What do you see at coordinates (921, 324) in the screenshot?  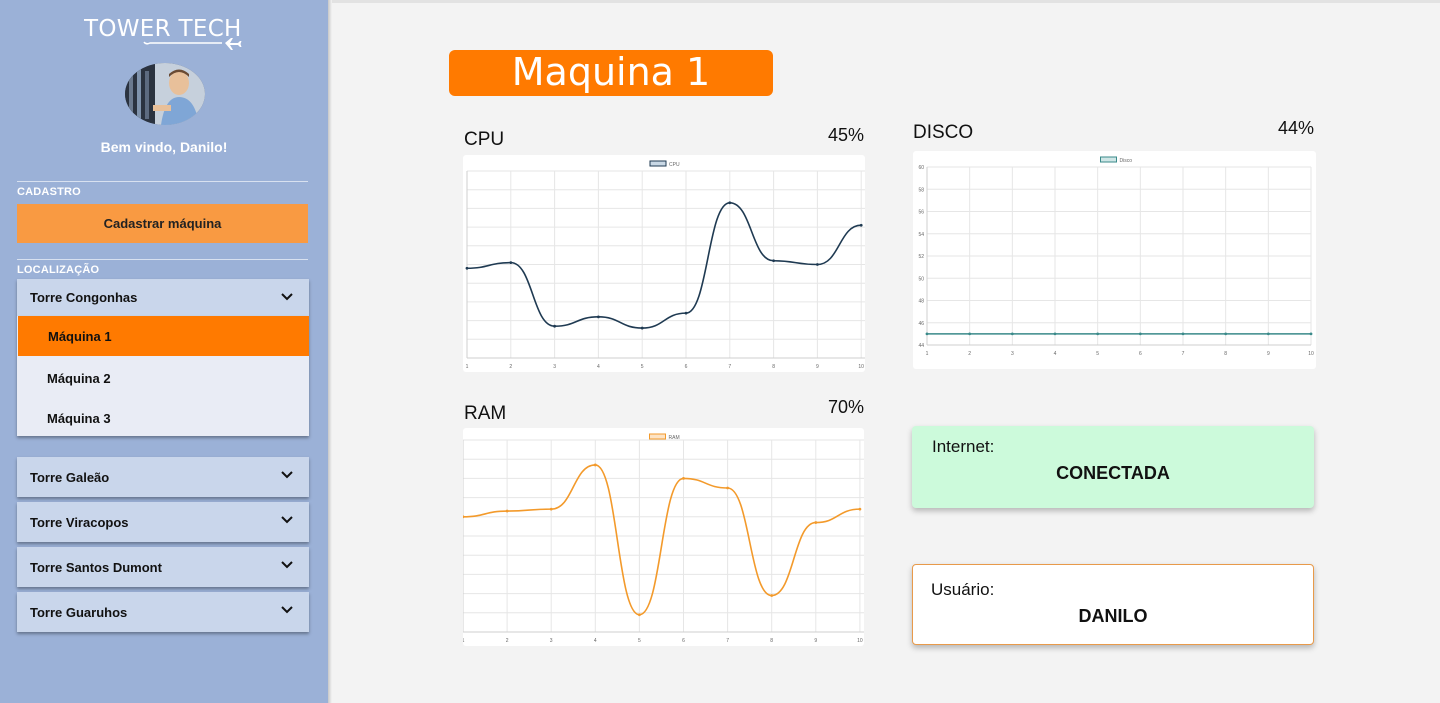 I see `y-tick-label: 46` at bounding box center [921, 324].